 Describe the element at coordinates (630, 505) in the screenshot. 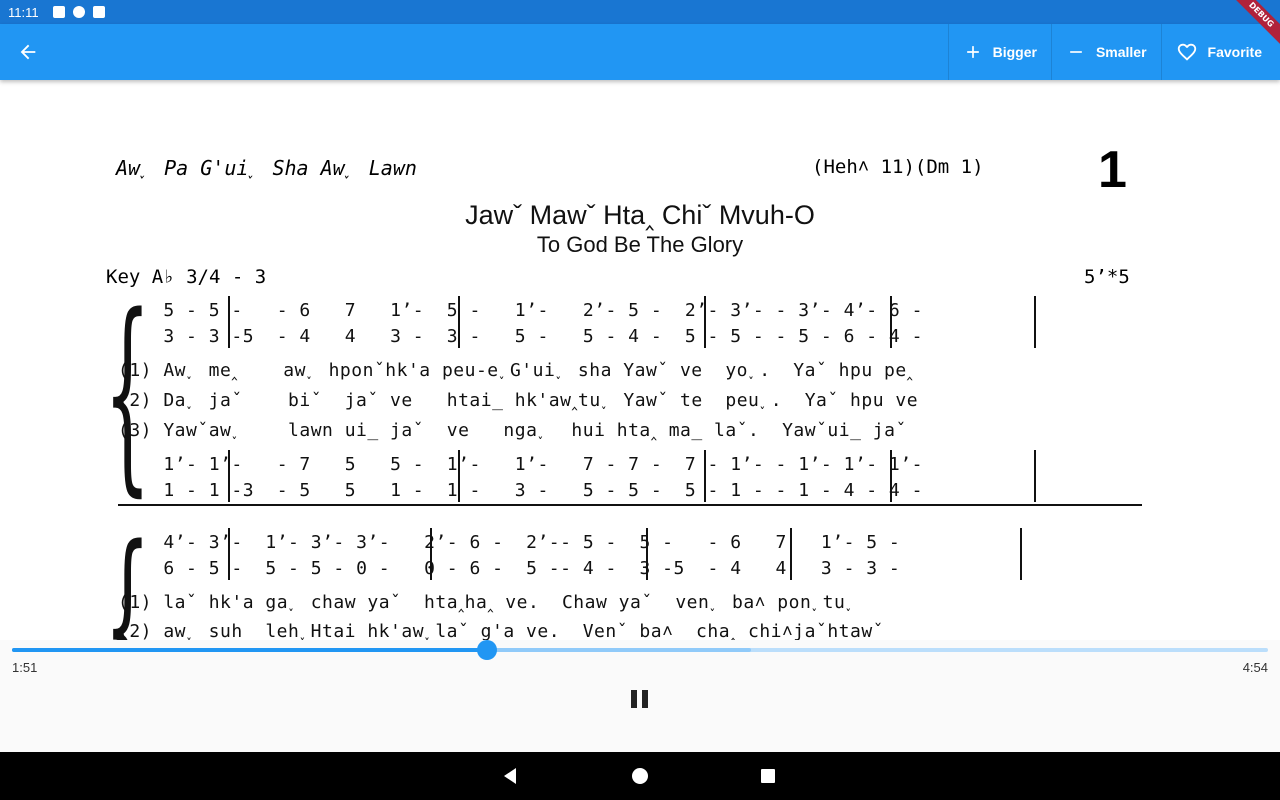

I see `system-divider` at that location.